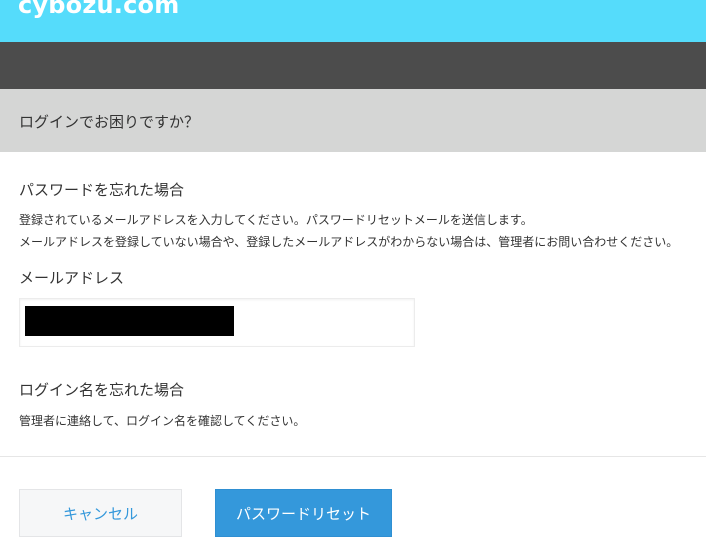 The width and height of the screenshot is (706, 550). What do you see at coordinates (353, 21) in the screenshot?
I see `top-header-bar: cybozu.com` at bounding box center [353, 21].